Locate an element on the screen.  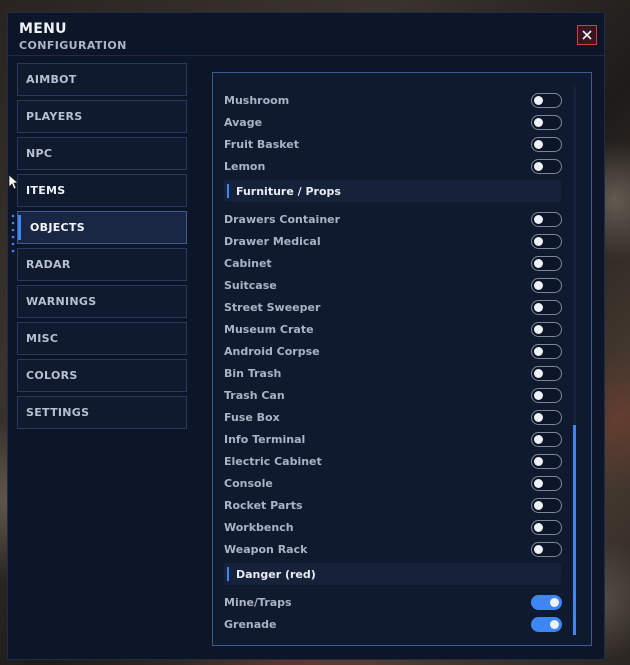
item-label: Suitcase is located at coordinates (250, 285).